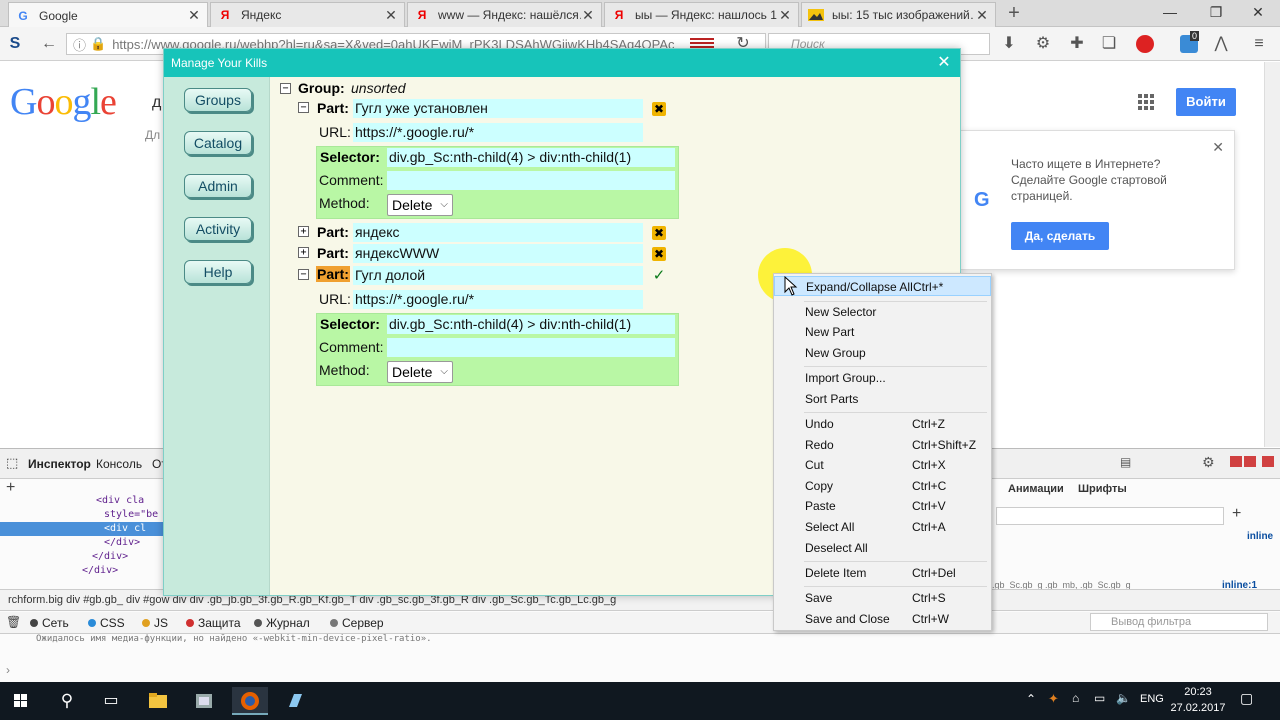  Describe the element at coordinates (155, 623) in the screenshot. I see `filter-js: JS` at that location.